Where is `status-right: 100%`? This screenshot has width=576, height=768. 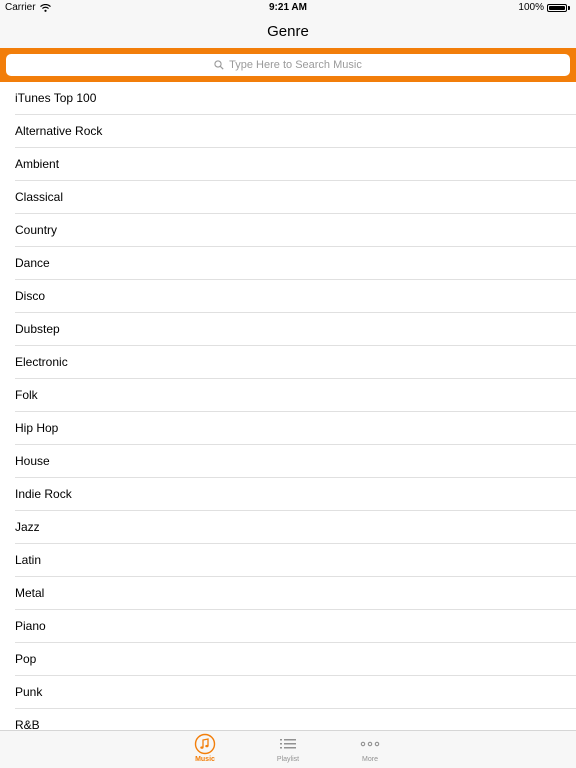 status-right: 100% is located at coordinates (544, 7).